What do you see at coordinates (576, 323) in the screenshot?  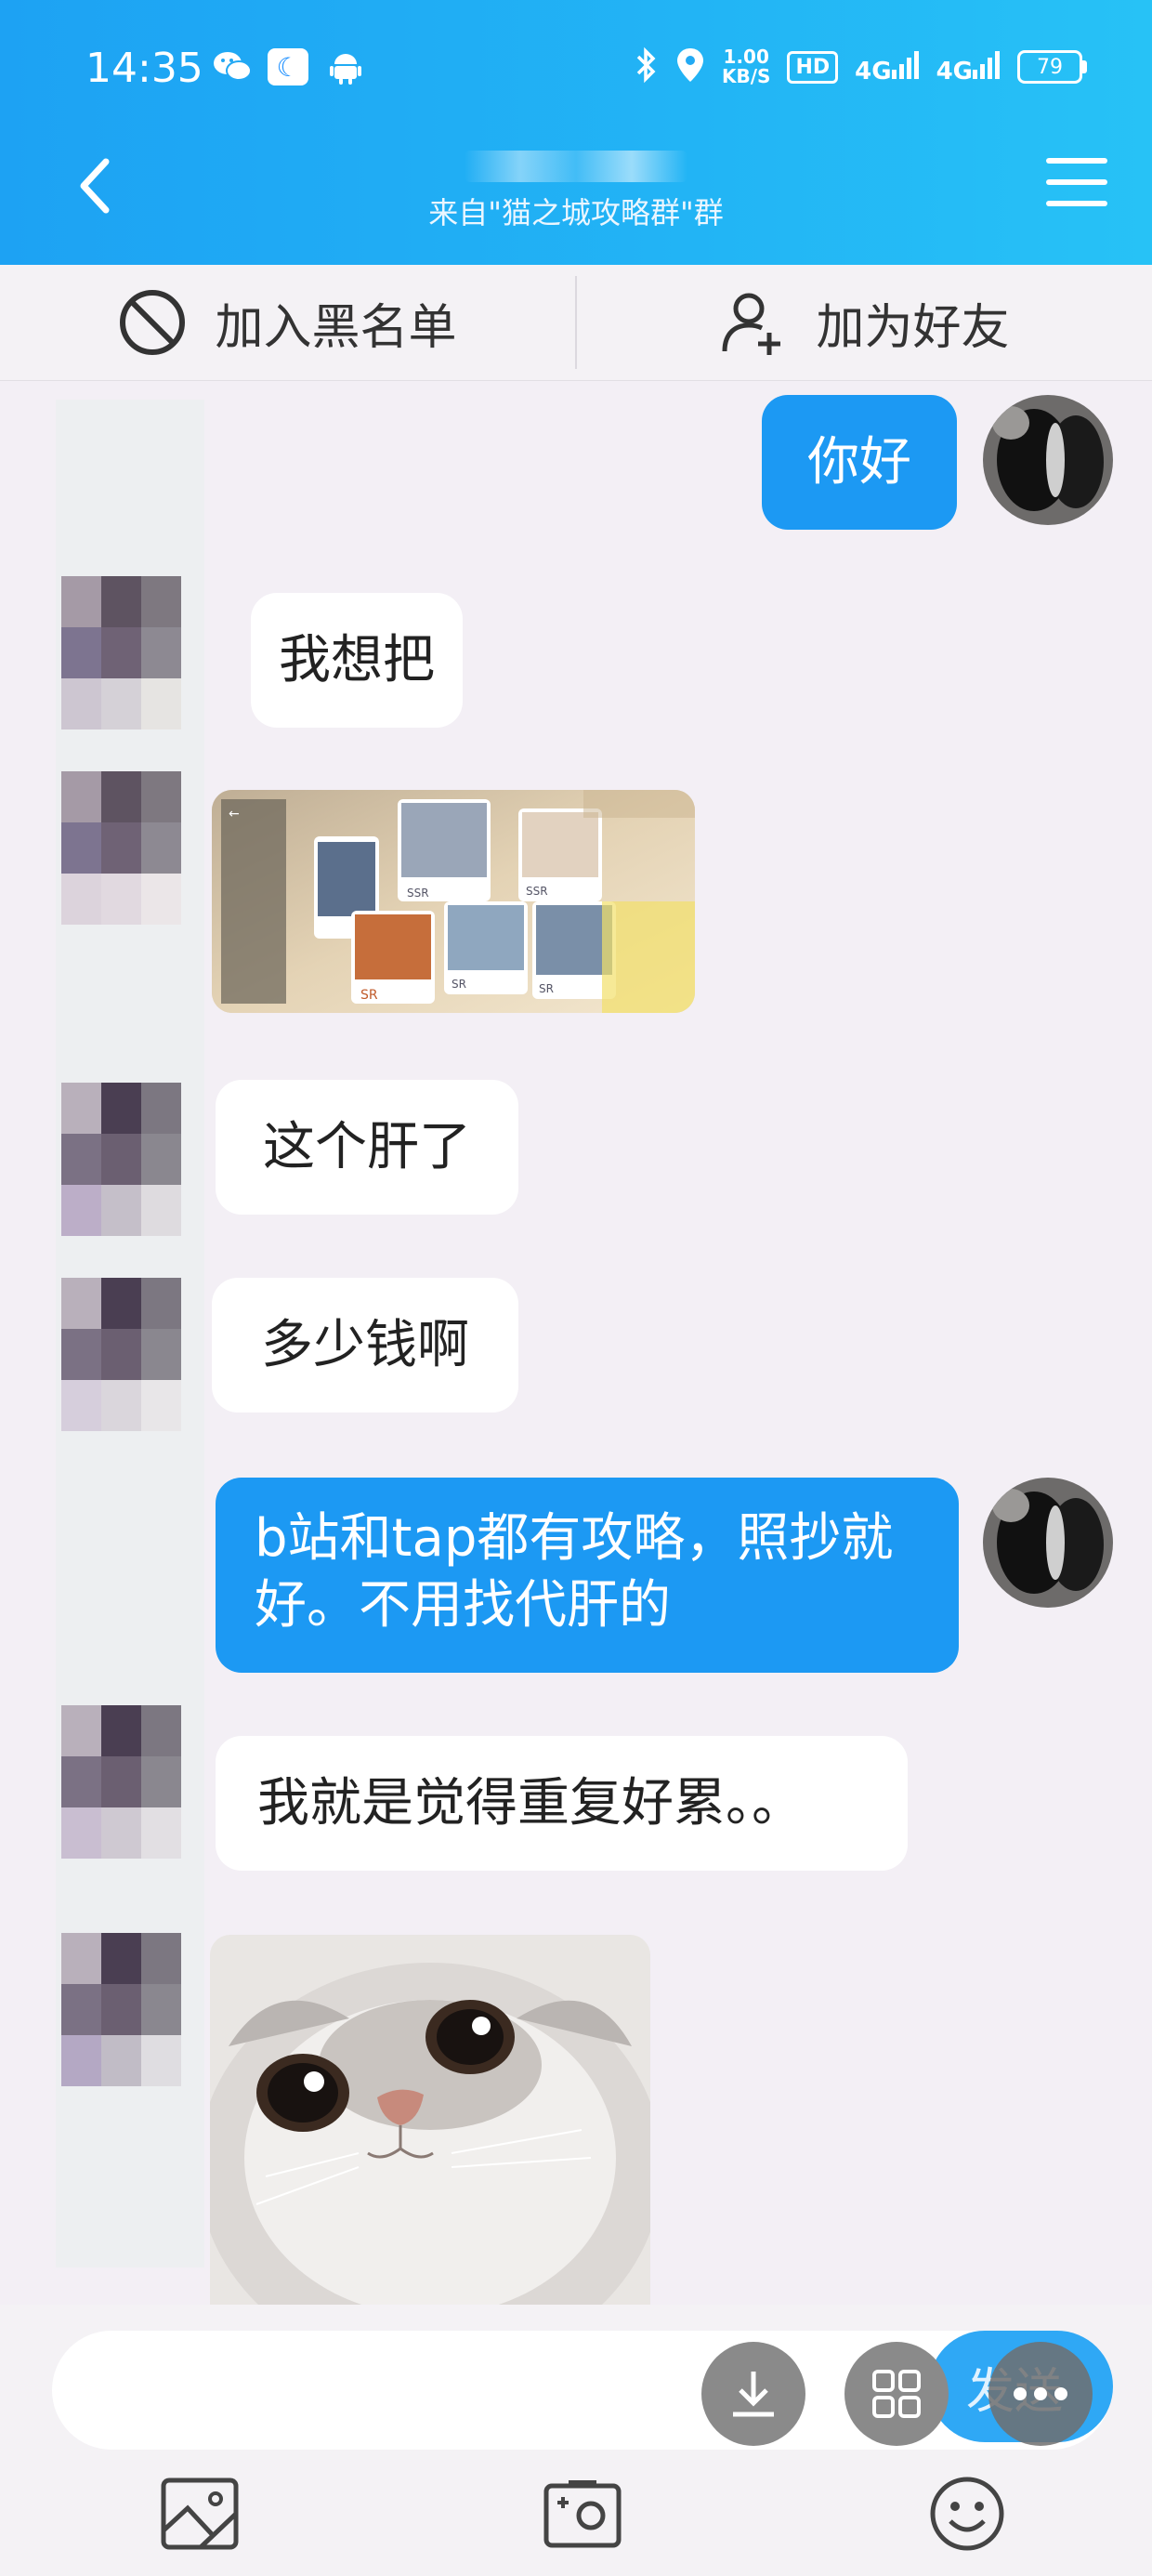 I see `action-bar: 加入黑名单 加为好友` at bounding box center [576, 323].